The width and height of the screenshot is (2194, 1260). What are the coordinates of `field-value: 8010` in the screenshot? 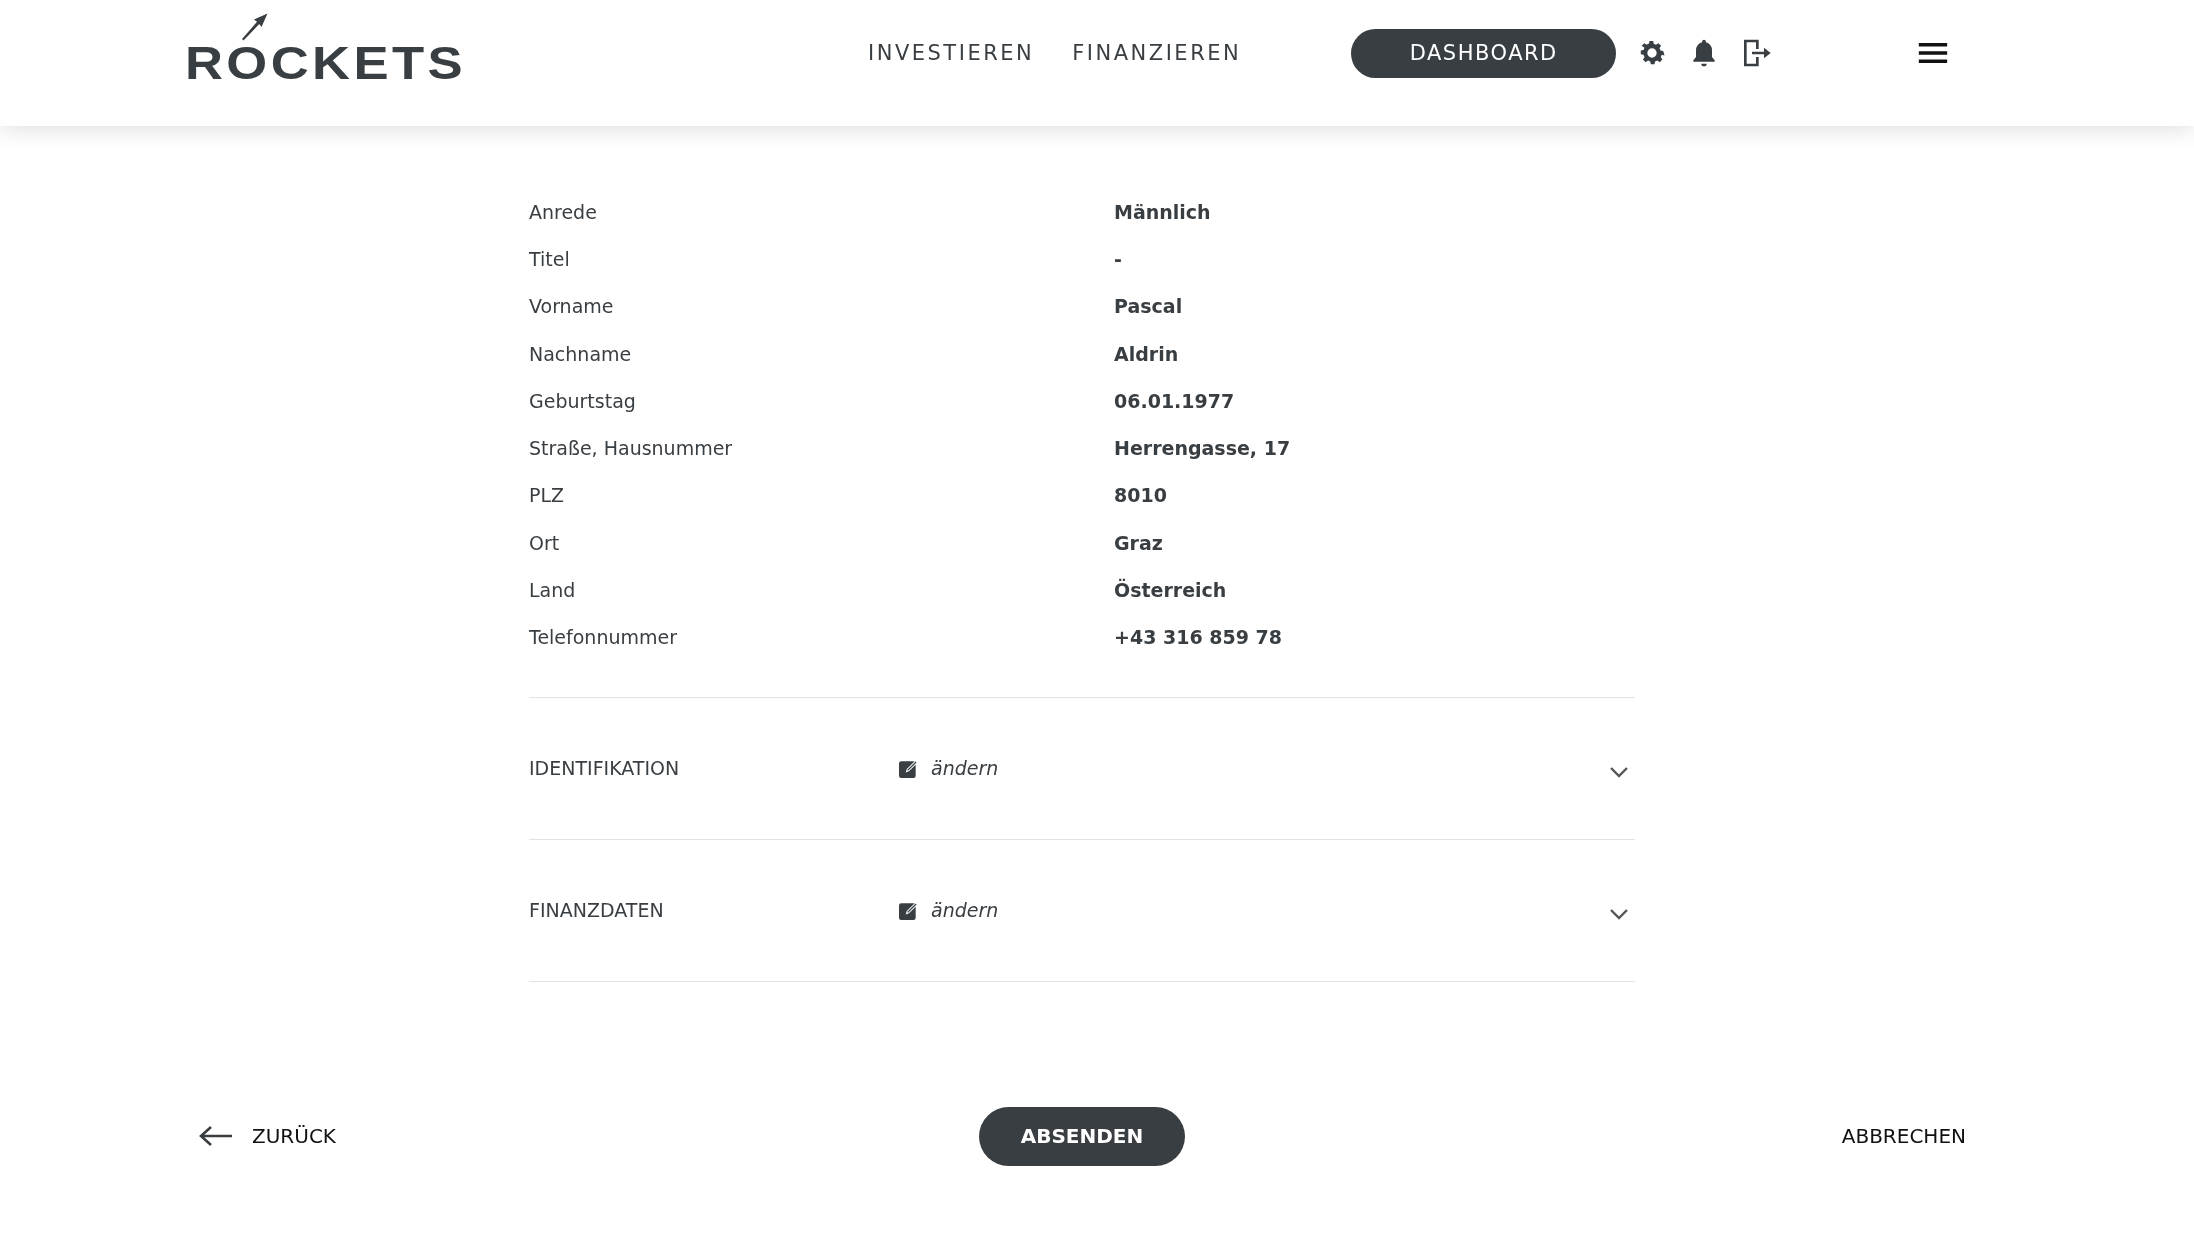 It's located at (1140, 495).